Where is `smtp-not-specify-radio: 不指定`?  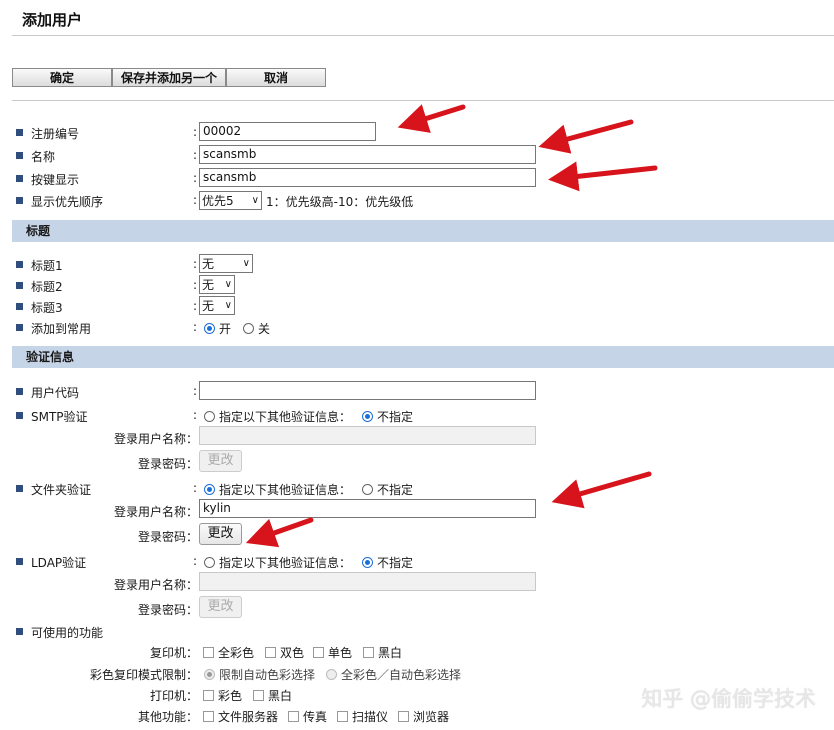
smtp-not-specify-radio: 不指定 is located at coordinates (387, 416).